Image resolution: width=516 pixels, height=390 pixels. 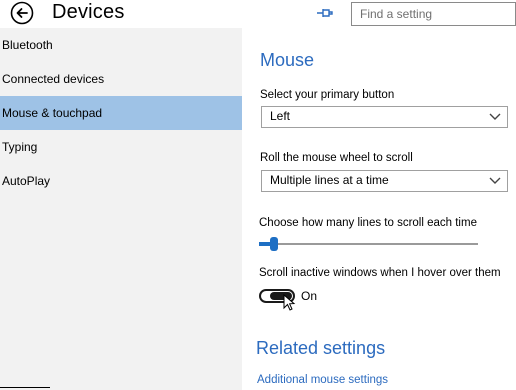 What do you see at coordinates (322, 380) in the screenshot?
I see `additional-mouse-settings-link: Additional mouse settings` at bounding box center [322, 380].